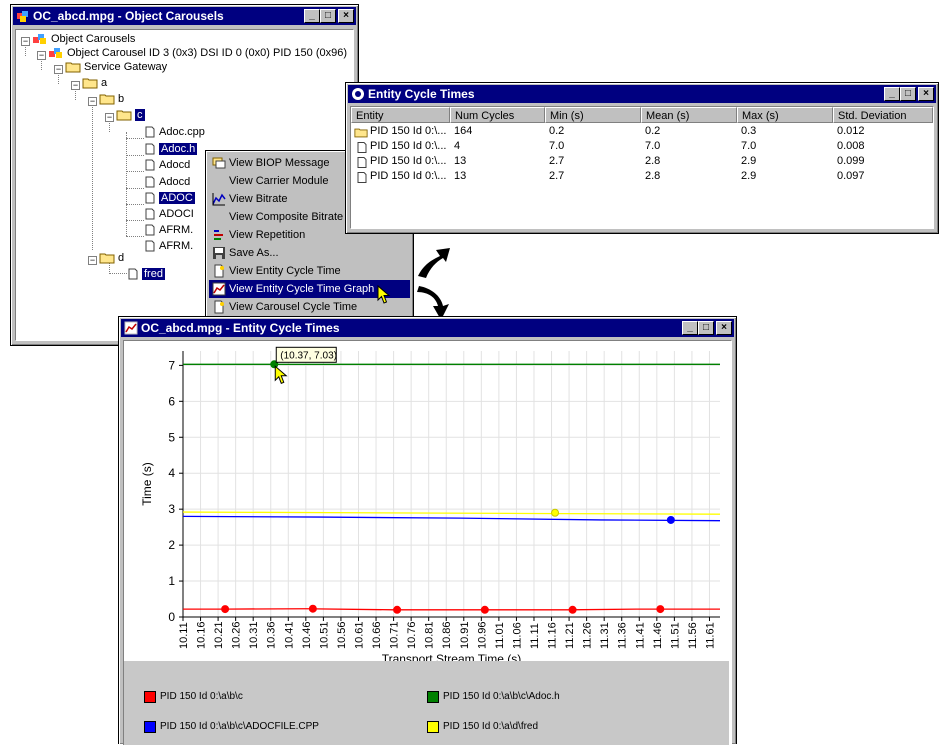 This screenshot has height=745, width=939. I want to click on tree-node-object-carousels: Object Carousels, so click(83, 39).